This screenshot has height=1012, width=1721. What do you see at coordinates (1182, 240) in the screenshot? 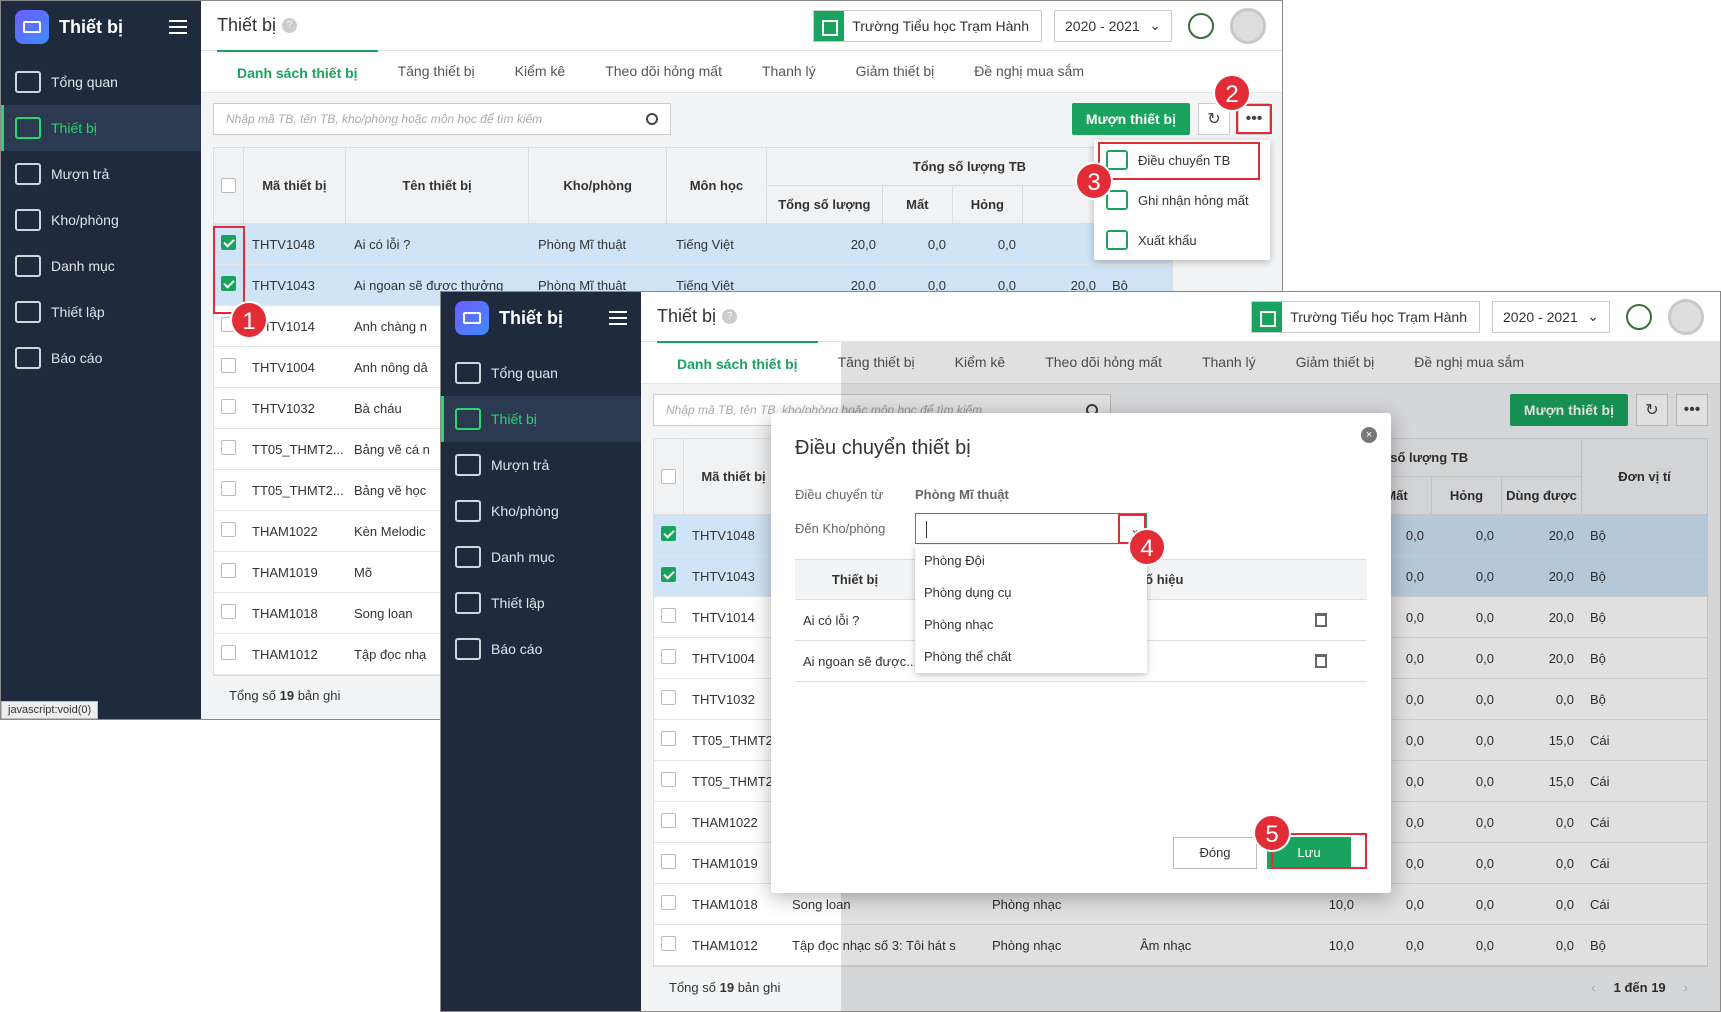
I see `menu-export: Xuất khẩu` at bounding box center [1182, 240].